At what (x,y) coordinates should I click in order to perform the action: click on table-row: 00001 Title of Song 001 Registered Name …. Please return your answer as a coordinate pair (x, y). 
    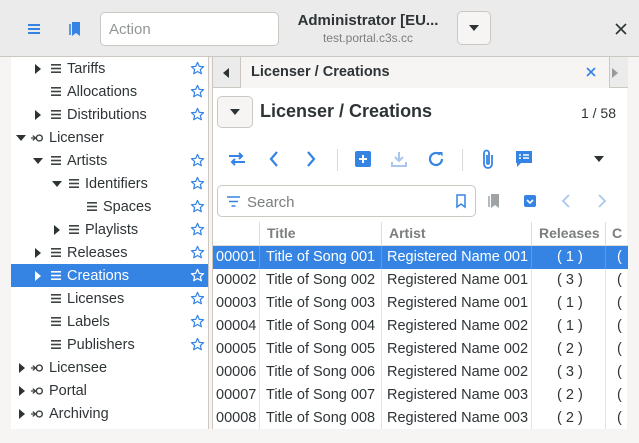
    Looking at the image, I should click on (420, 257).